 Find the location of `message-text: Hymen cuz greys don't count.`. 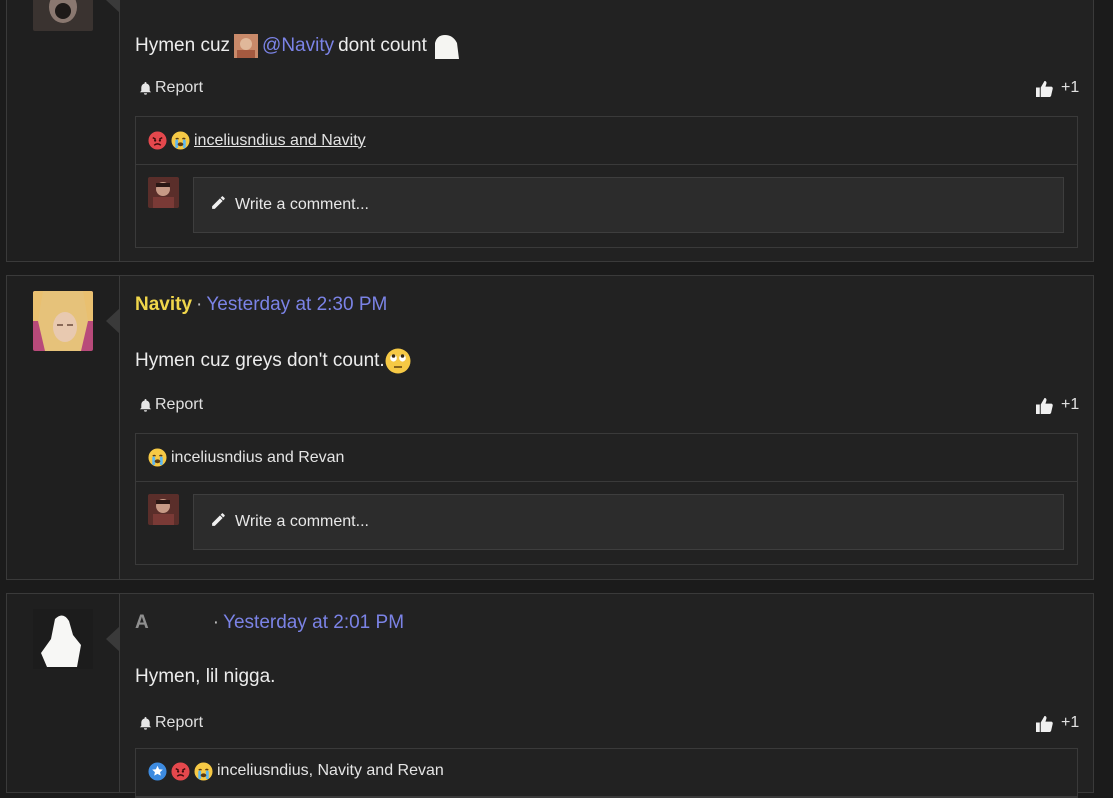

message-text: Hymen cuz greys don't count. is located at coordinates (260, 360).